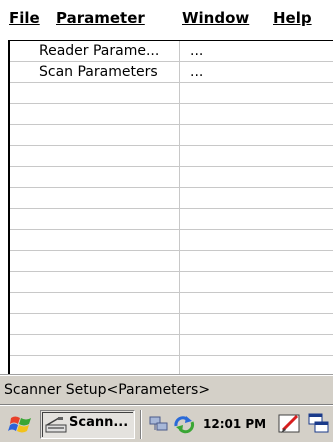 This screenshot has width=333, height=442. Describe the element at coordinates (98, 72) in the screenshot. I see `grid-row-name: Scan Parameters` at that location.